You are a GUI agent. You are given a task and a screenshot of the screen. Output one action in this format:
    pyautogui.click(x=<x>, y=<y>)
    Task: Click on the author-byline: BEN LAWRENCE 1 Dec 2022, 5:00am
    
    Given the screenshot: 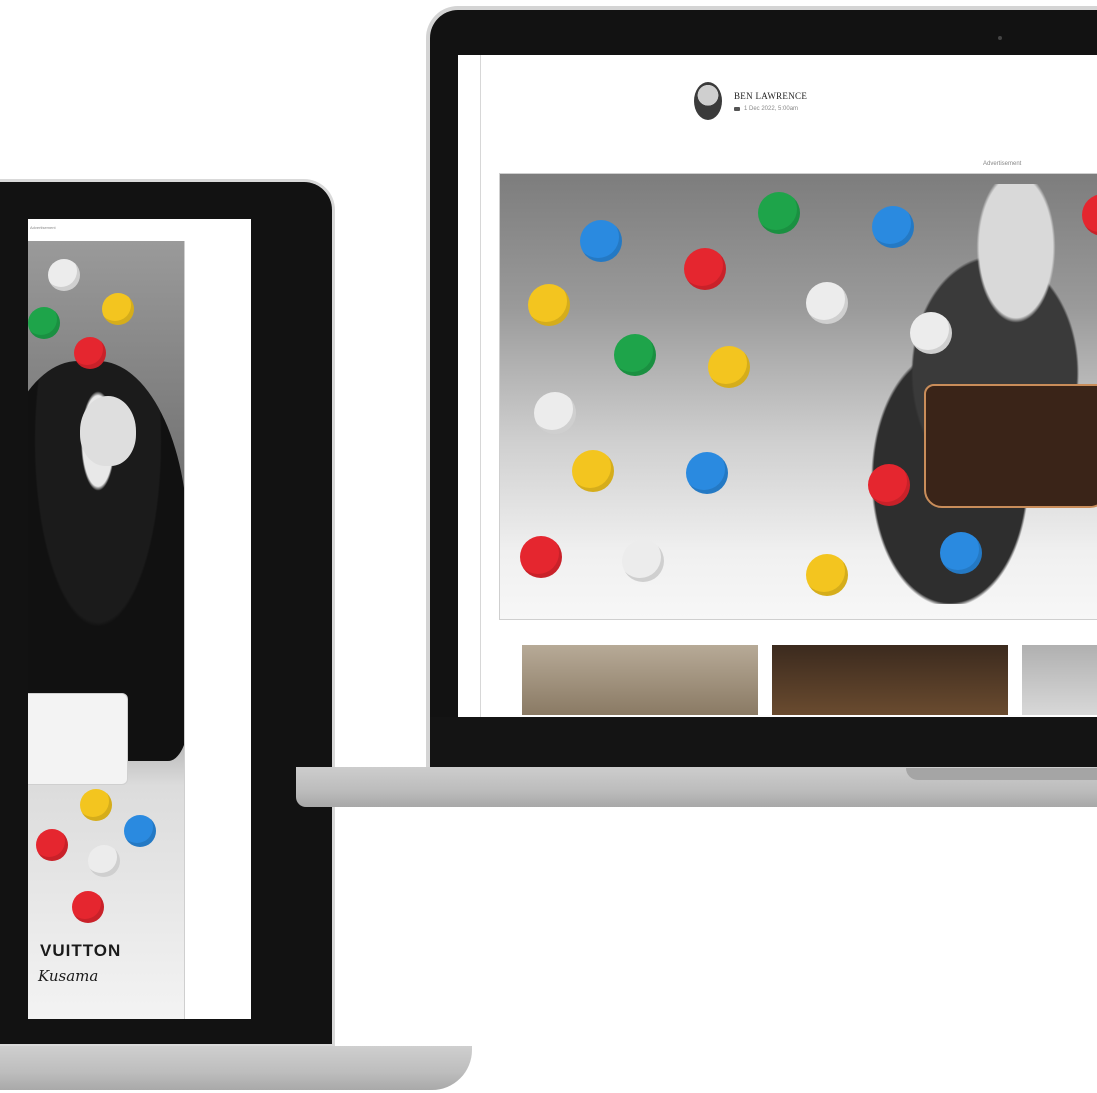 What is the action you would take?
    pyautogui.click(x=750, y=101)
    